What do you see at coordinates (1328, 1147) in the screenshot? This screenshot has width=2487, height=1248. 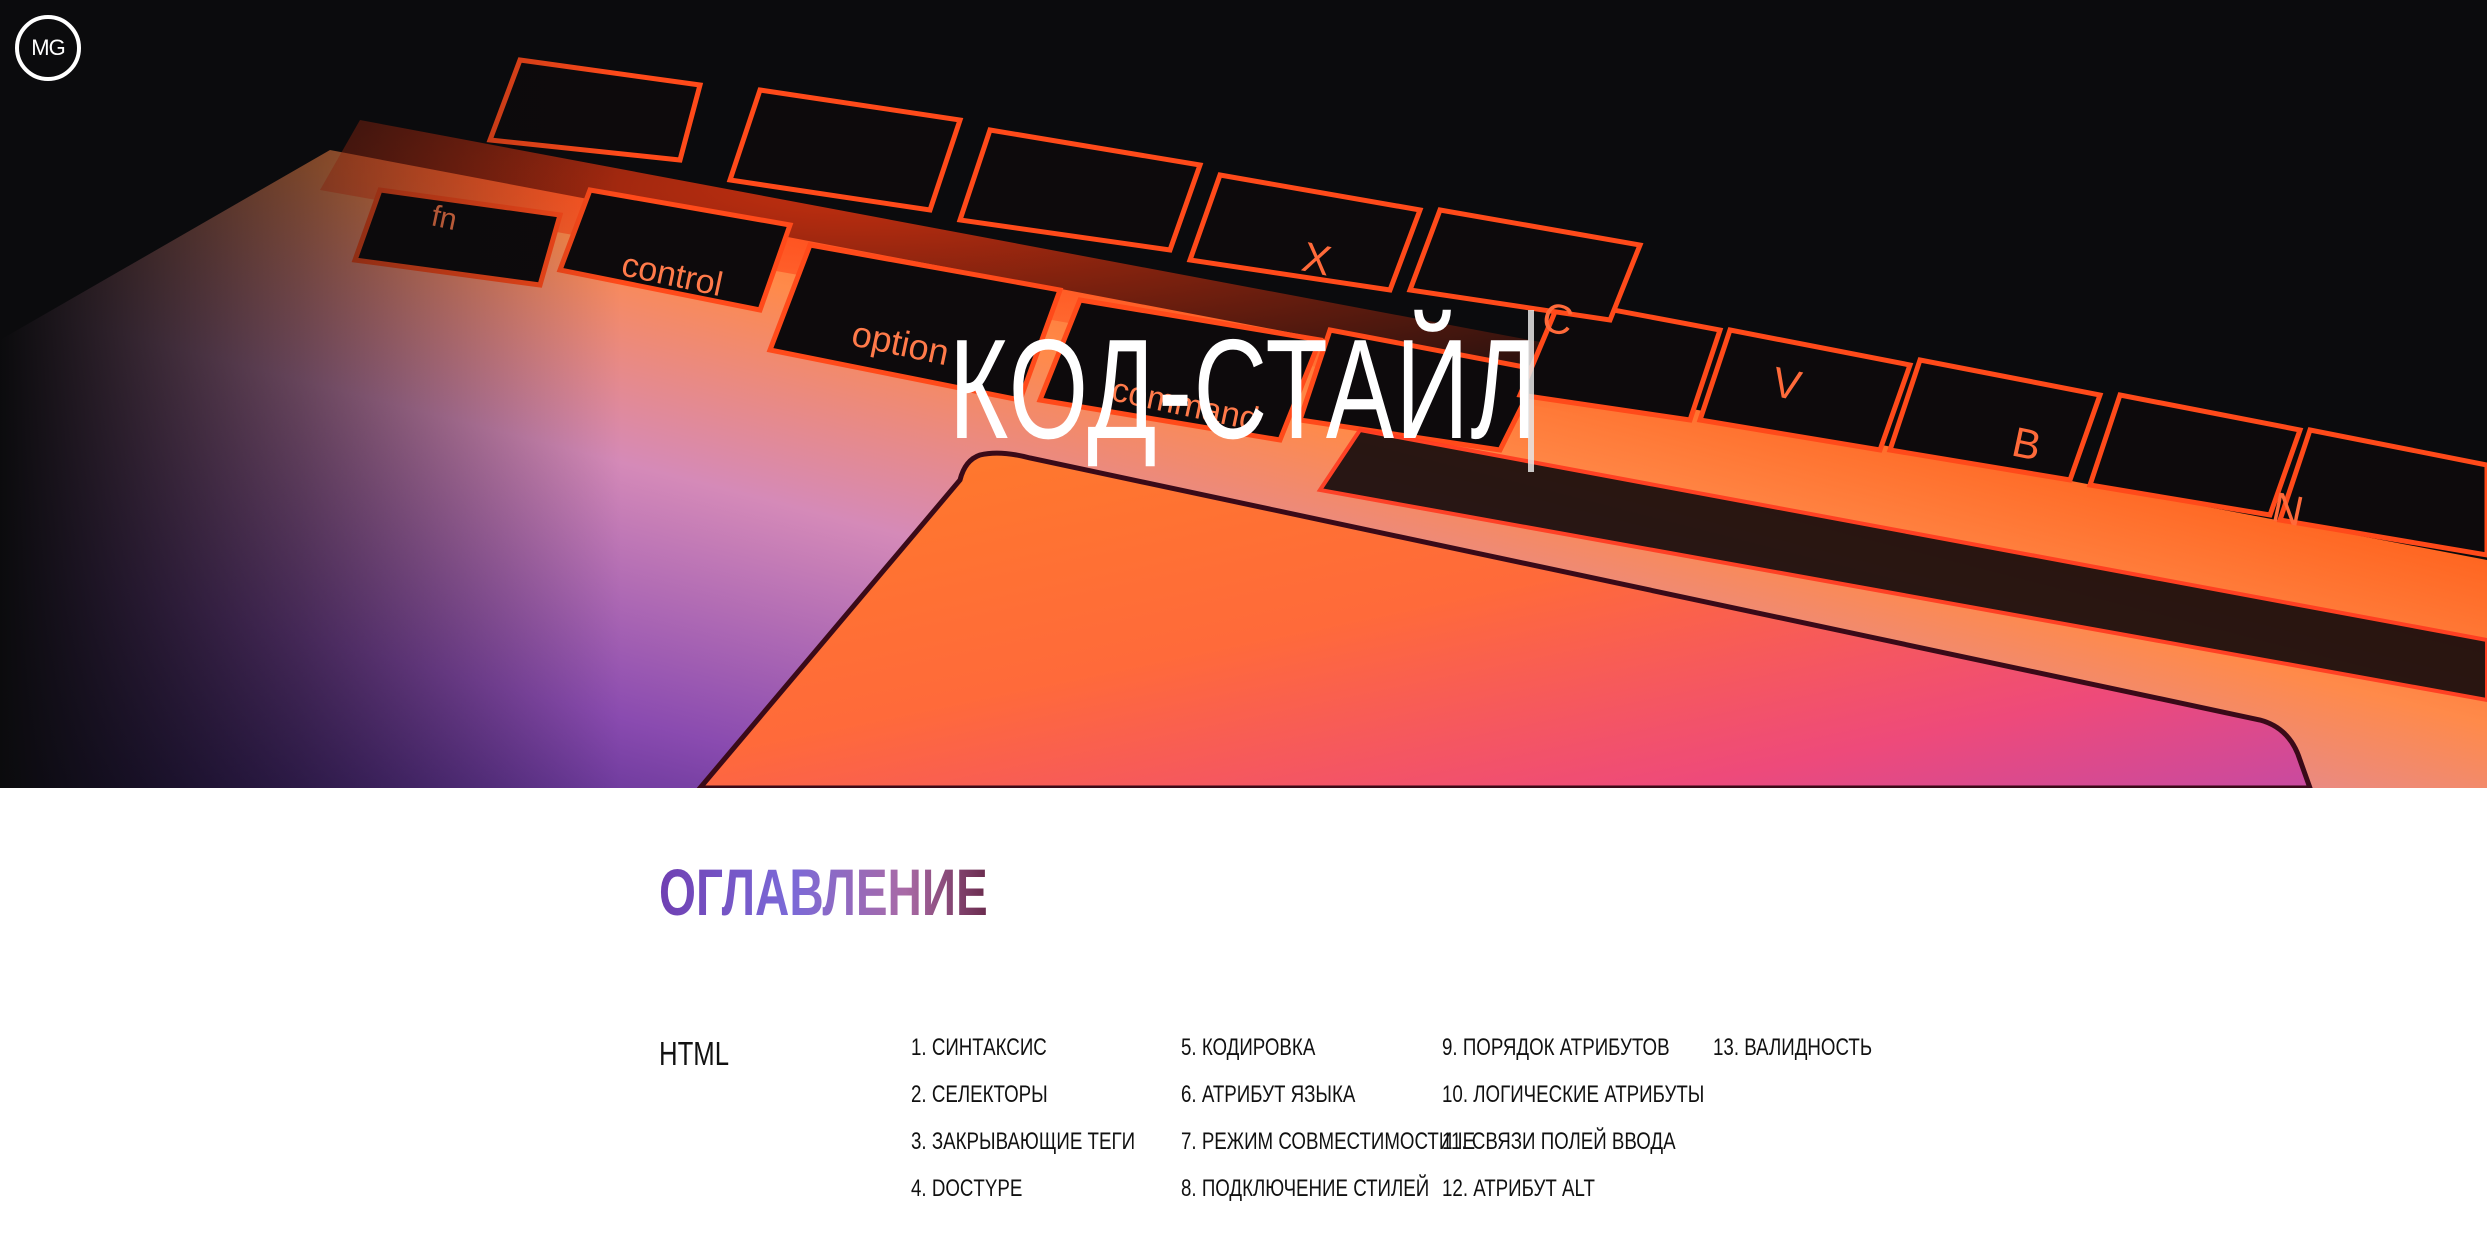 I see `toc-link-ie-compat-mode: 7. РЕЖИМ СОВМЕСТИМОСТИ IE` at bounding box center [1328, 1147].